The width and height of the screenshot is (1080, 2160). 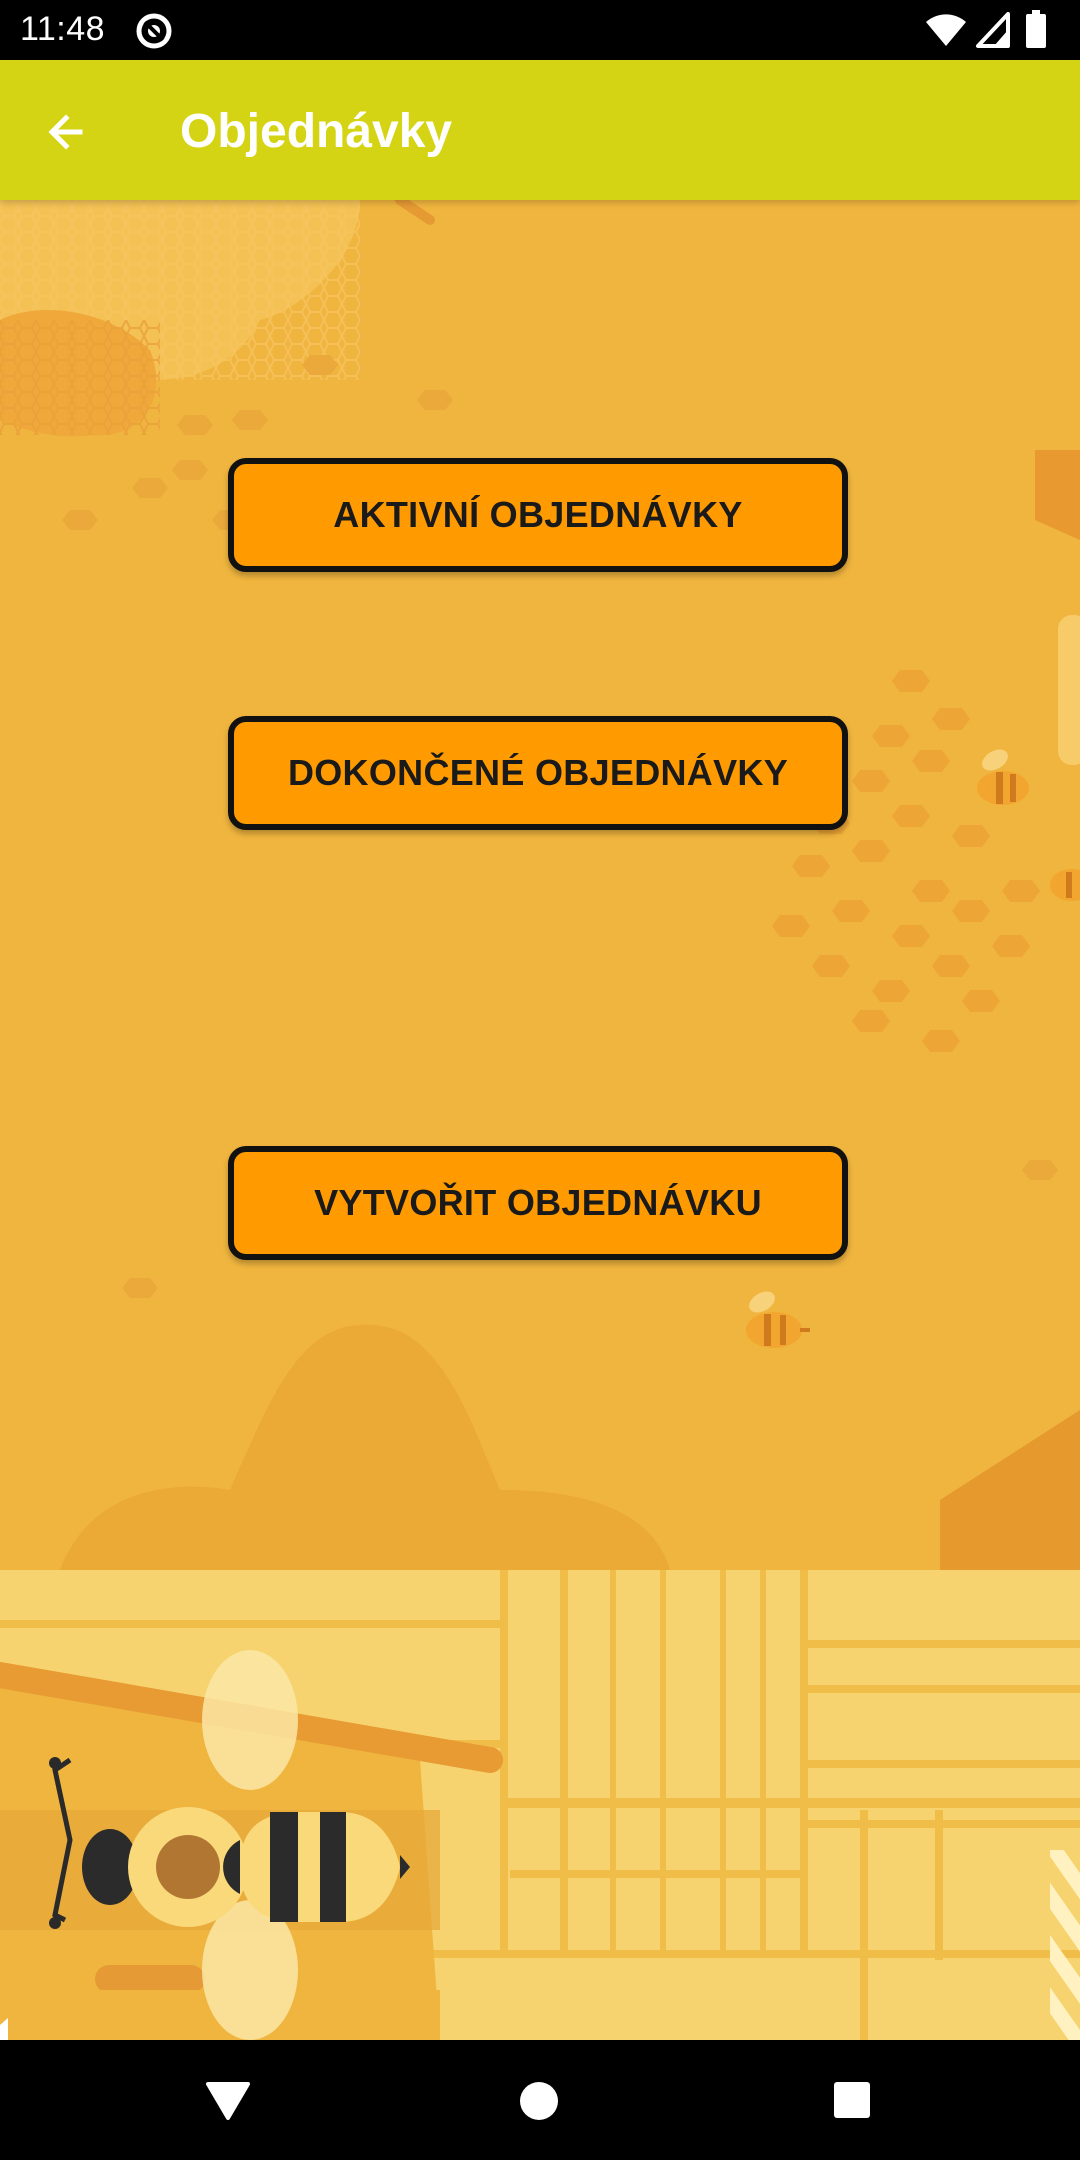 What do you see at coordinates (228, 2100) in the screenshot?
I see `triangle-back-icon` at bounding box center [228, 2100].